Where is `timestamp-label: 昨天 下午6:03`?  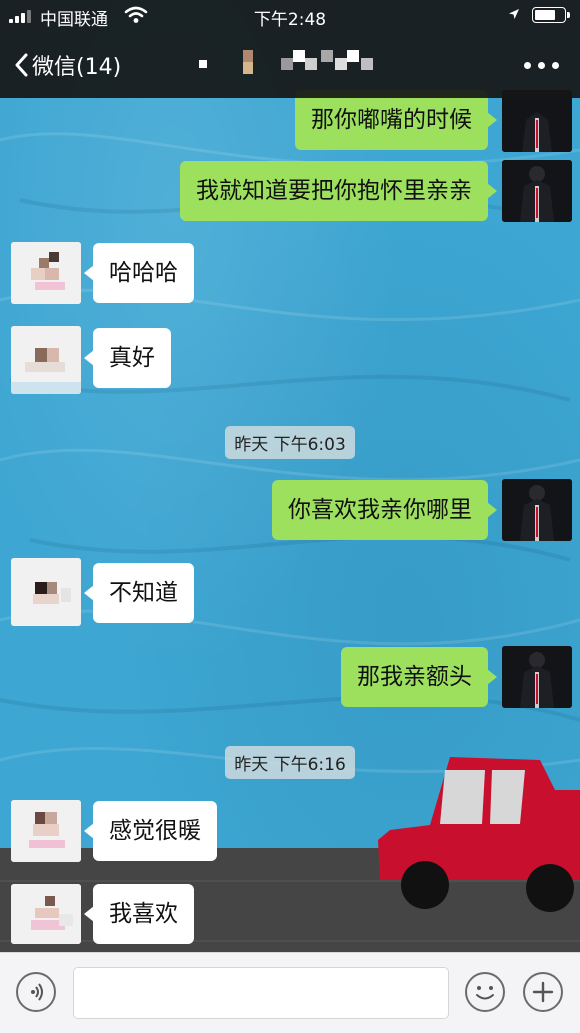 timestamp-label: 昨天 下午6:03 is located at coordinates (290, 442).